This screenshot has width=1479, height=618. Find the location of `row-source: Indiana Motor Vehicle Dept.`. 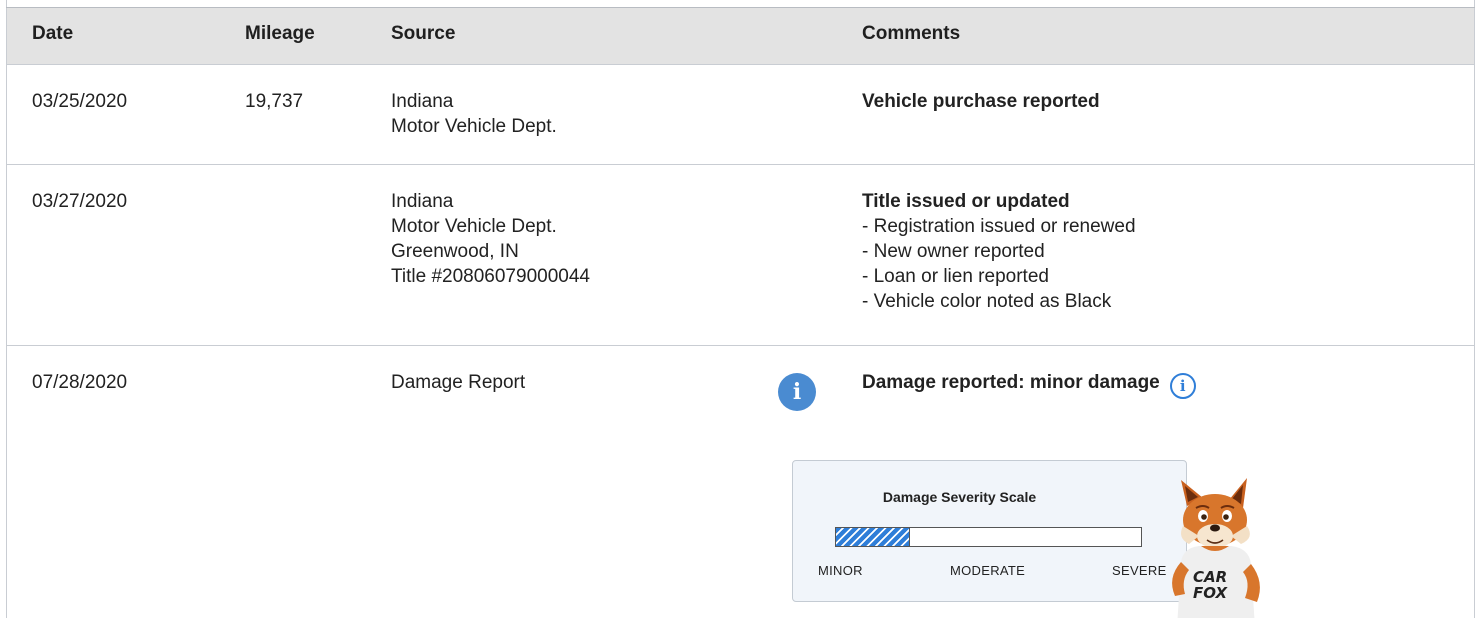

row-source: Indiana Motor Vehicle Dept. is located at coordinates (474, 114).